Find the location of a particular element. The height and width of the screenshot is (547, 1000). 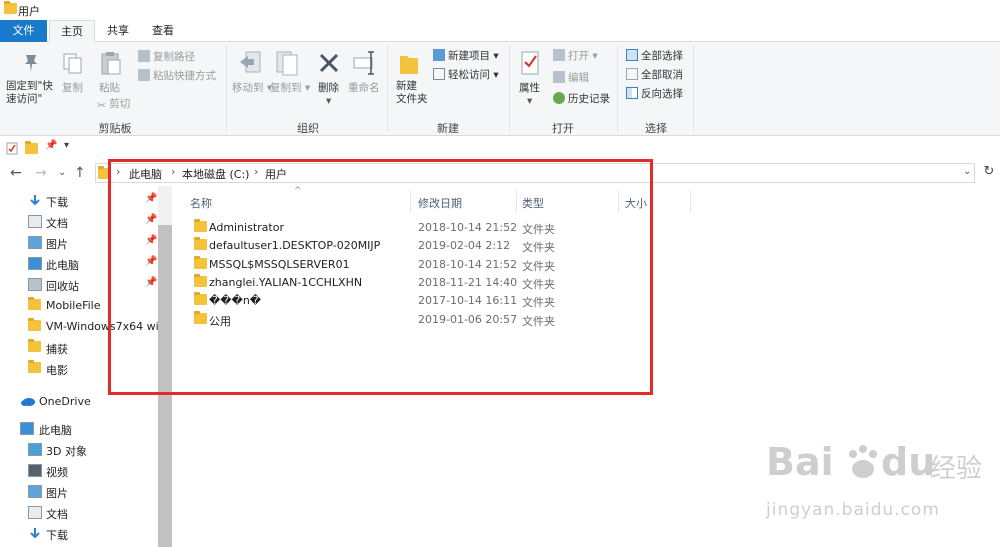

invert-selection-button: 反向选择 is located at coordinates (654, 94).